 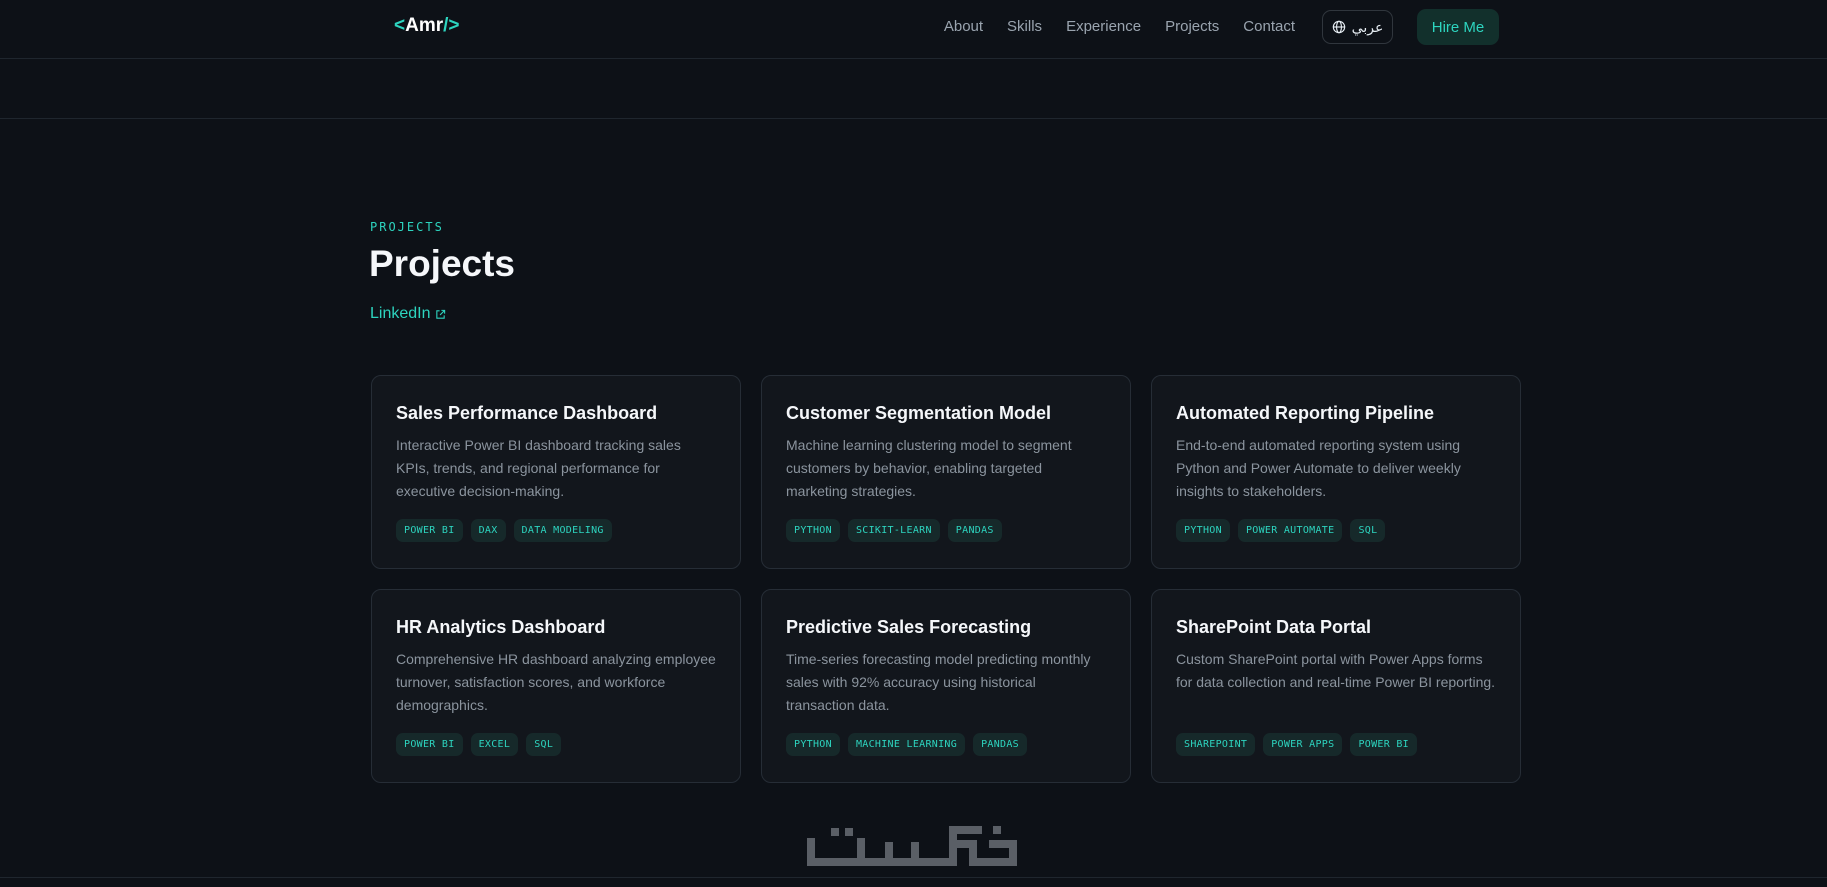 What do you see at coordinates (494, 744) in the screenshot?
I see `tag: EXCEL` at bounding box center [494, 744].